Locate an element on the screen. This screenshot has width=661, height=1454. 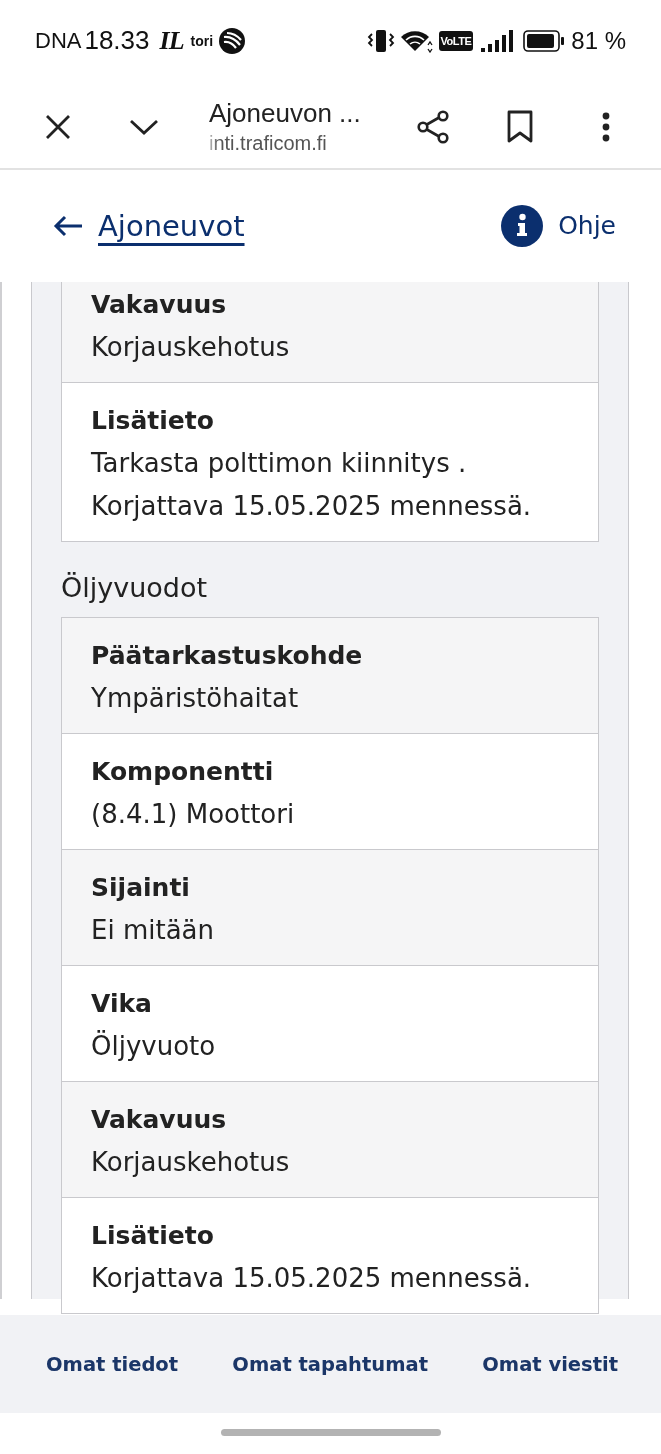
wifi-icon is located at coordinates (416, 40).